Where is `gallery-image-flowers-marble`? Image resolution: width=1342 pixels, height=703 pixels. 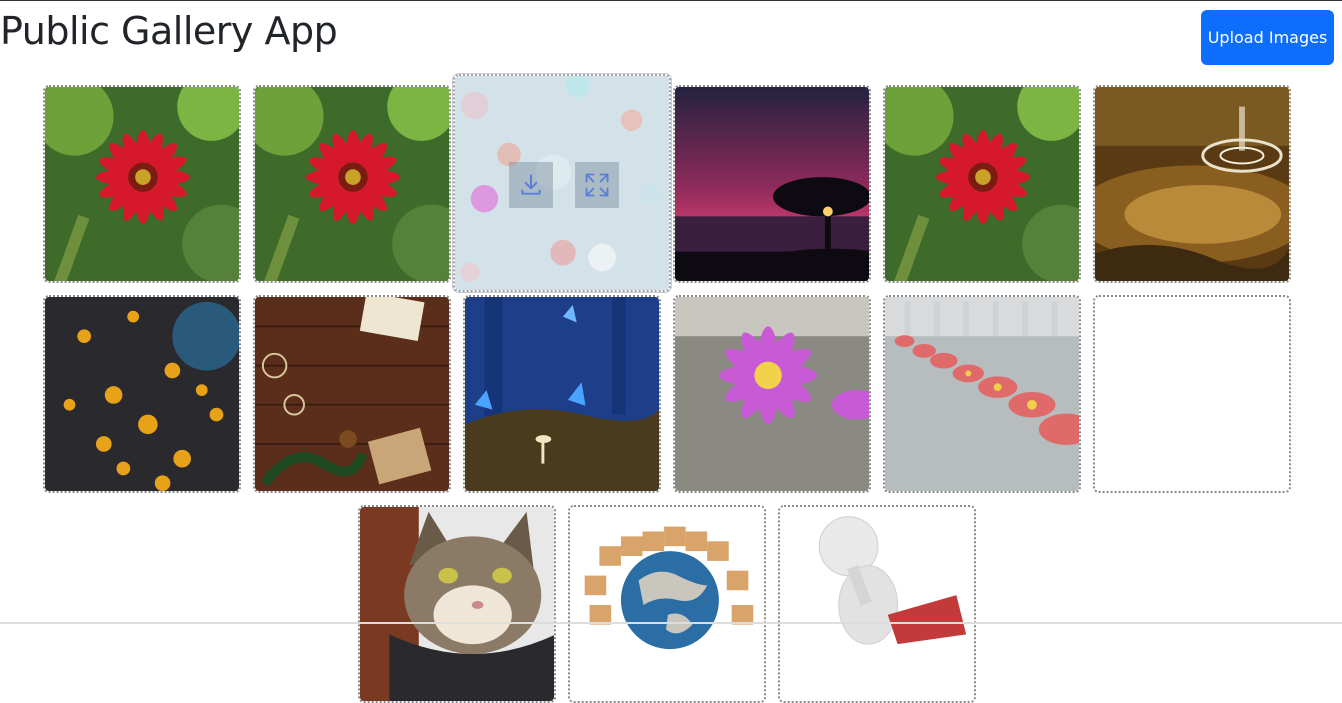
gallery-image-flowers-marble is located at coordinates (982, 394).